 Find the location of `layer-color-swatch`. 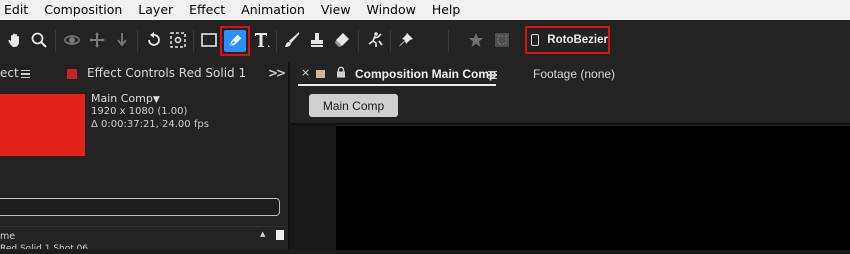

layer-color-swatch is located at coordinates (72, 74).